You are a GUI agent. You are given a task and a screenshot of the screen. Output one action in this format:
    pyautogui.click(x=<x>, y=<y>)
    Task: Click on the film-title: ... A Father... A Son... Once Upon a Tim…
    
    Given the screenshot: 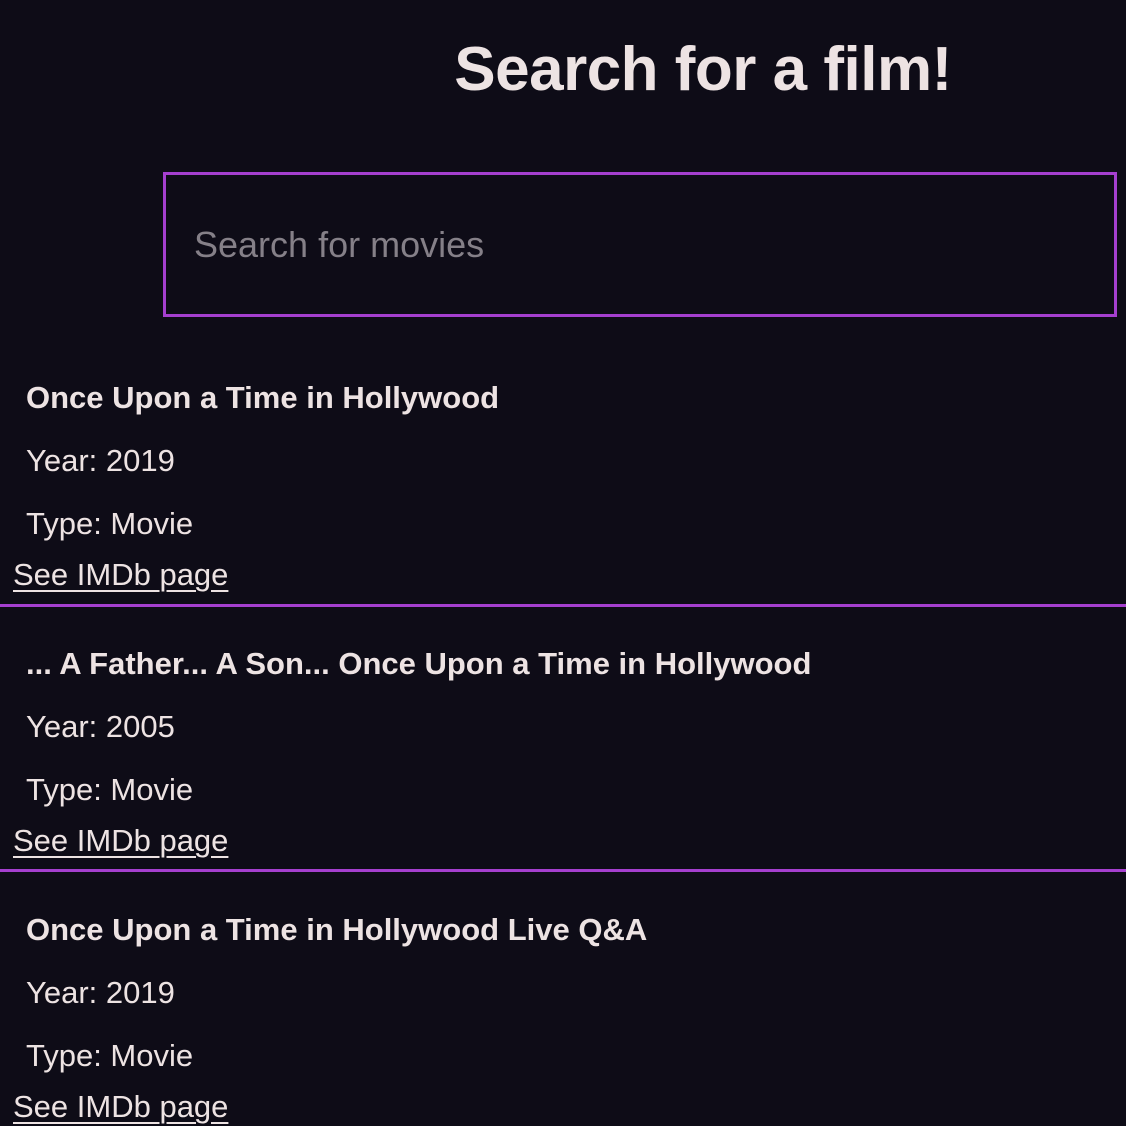 What is the action you would take?
    pyautogui.click(x=419, y=663)
    